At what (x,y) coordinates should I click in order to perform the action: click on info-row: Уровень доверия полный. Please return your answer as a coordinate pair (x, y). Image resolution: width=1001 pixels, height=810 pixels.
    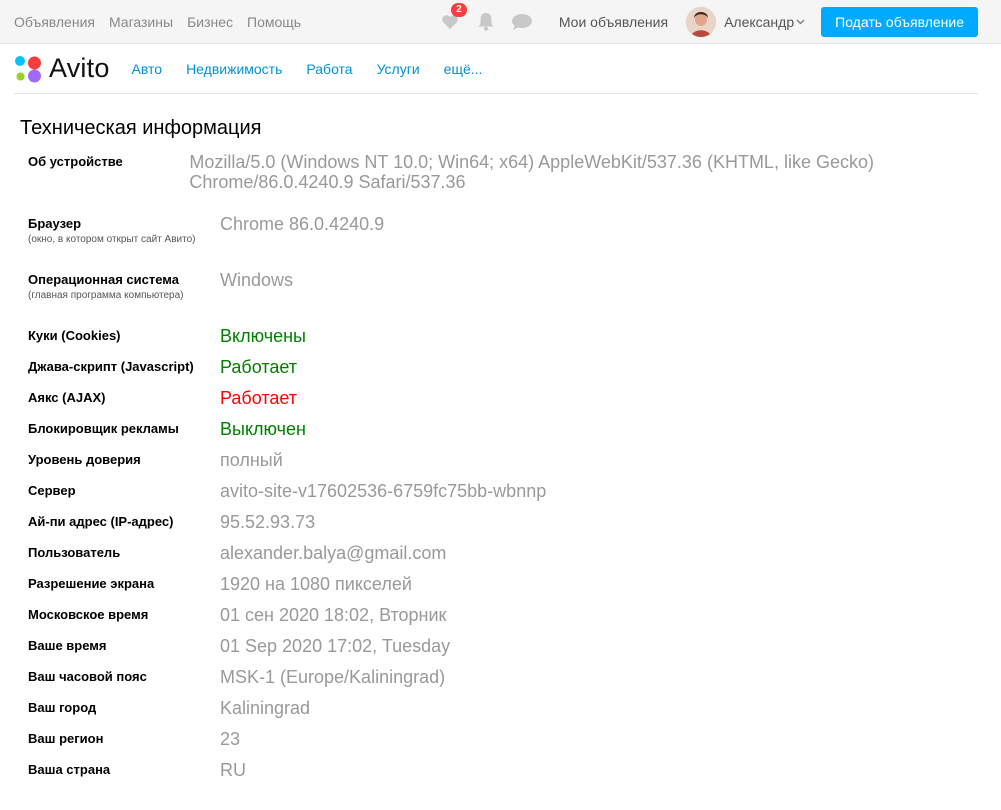
    Looking at the image, I should click on (514, 465).